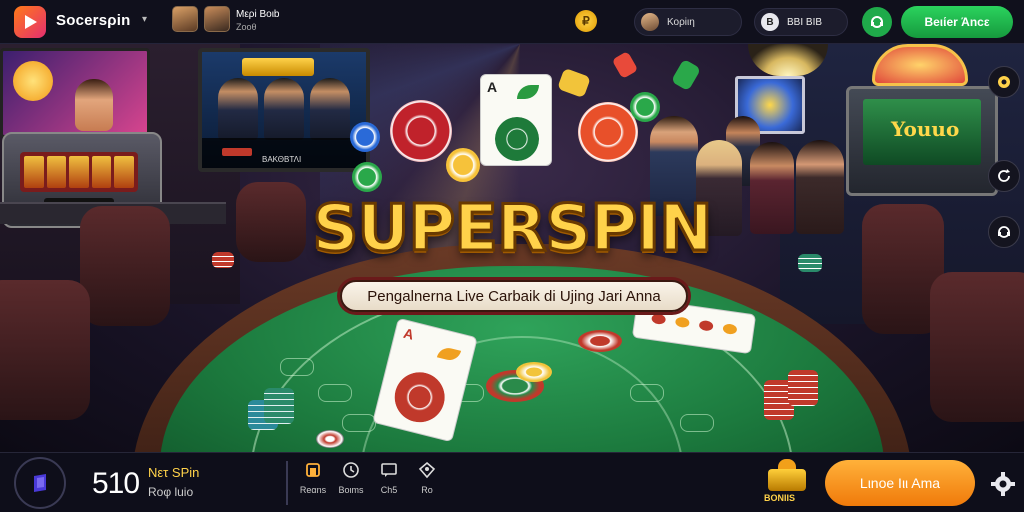 This screenshot has height=512, width=1024. I want to click on home-icon, so click(313, 470).